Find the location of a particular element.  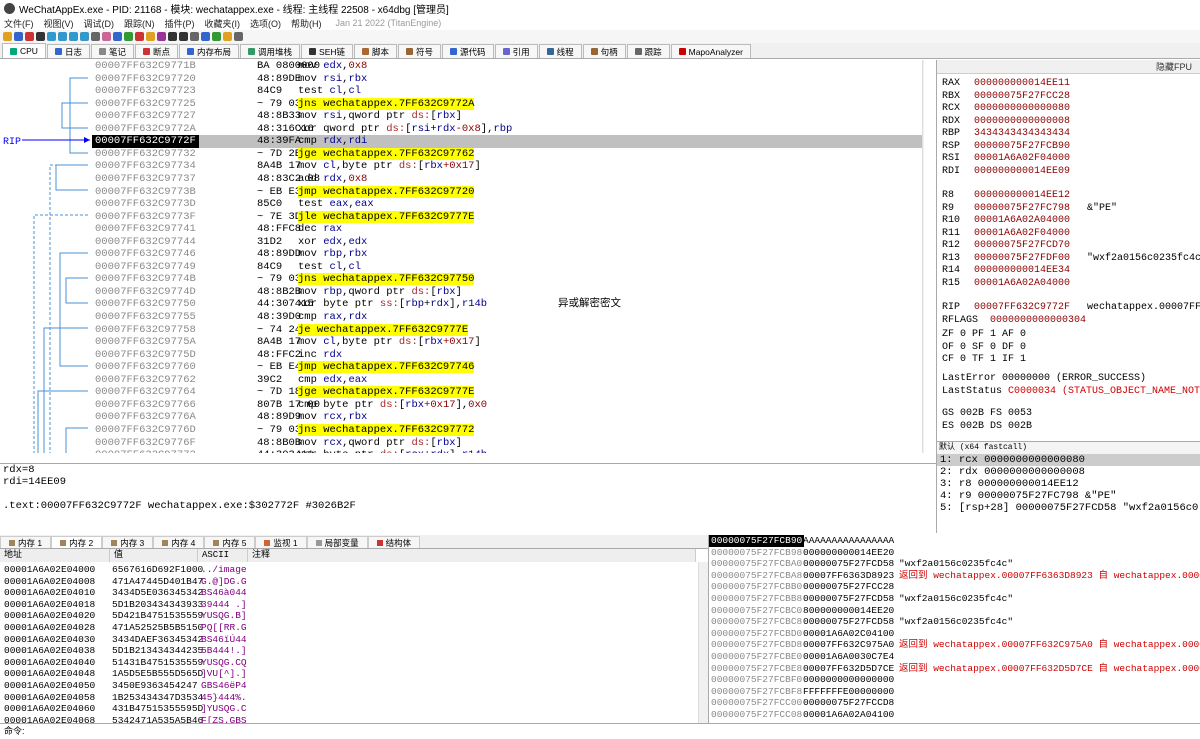

menu-item: 调试(D) is located at coordinates (99, 23).